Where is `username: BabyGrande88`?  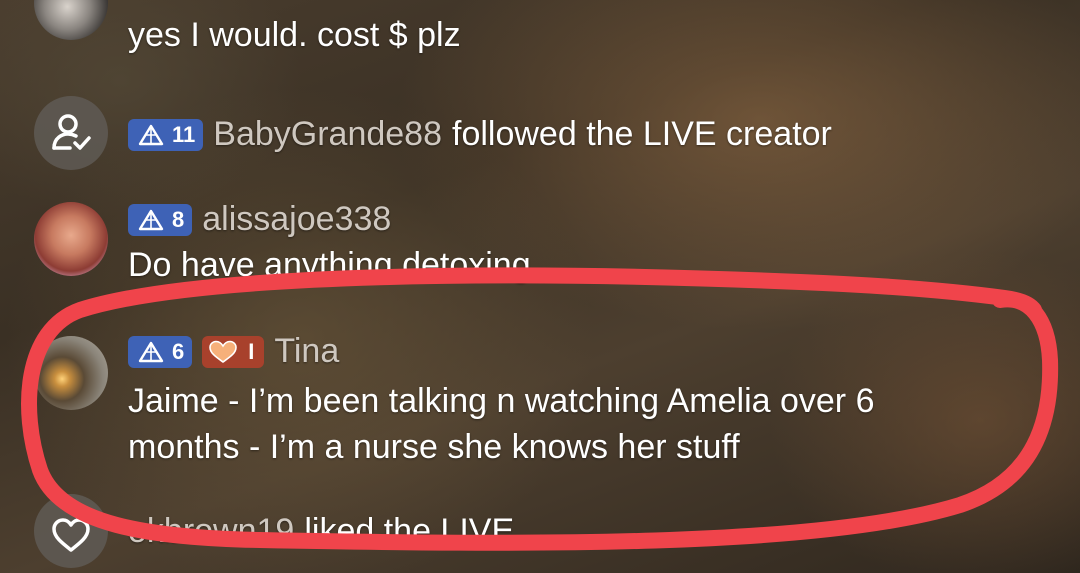
username: BabyGrande88 is located at coordinates (327, 134).